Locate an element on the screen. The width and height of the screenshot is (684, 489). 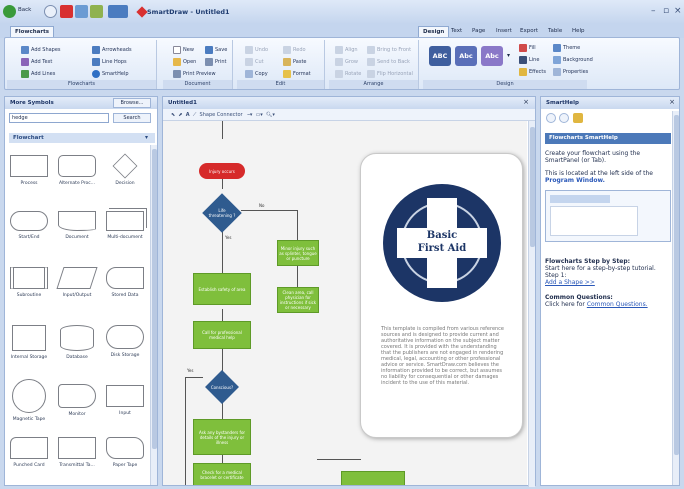
symbol-input: Input is located at coordinates (125, 397).